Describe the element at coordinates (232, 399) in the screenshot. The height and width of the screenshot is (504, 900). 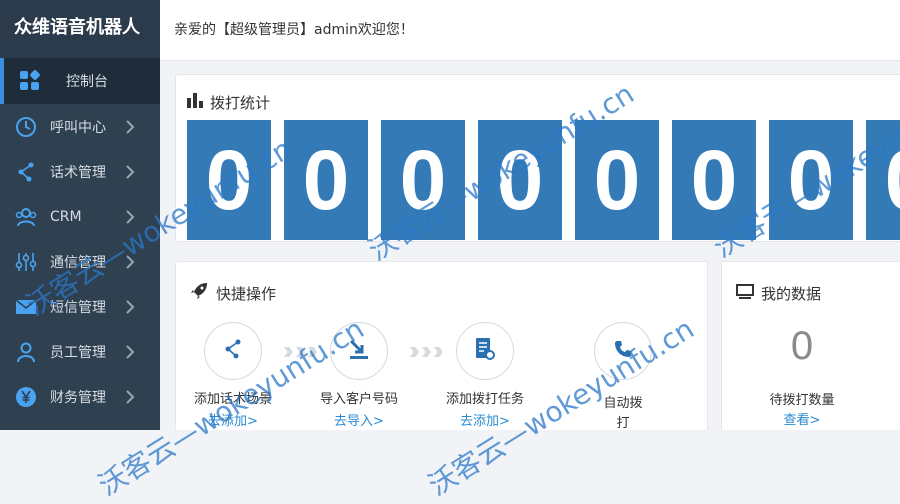
I see `quick-label: 添加话术场景` at that location.